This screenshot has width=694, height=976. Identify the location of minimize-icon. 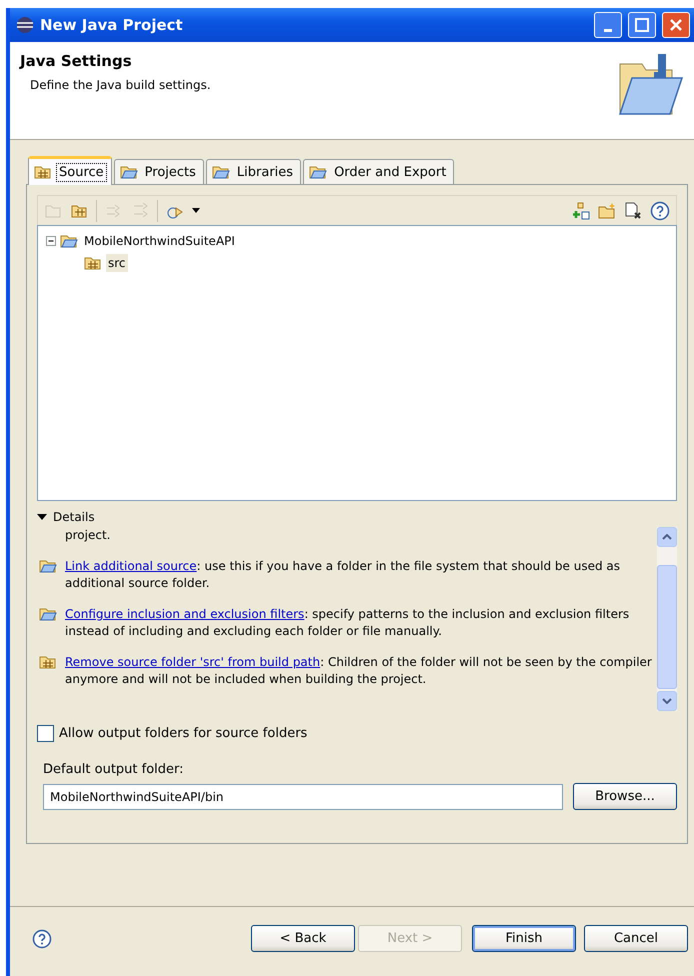
(608, 30).